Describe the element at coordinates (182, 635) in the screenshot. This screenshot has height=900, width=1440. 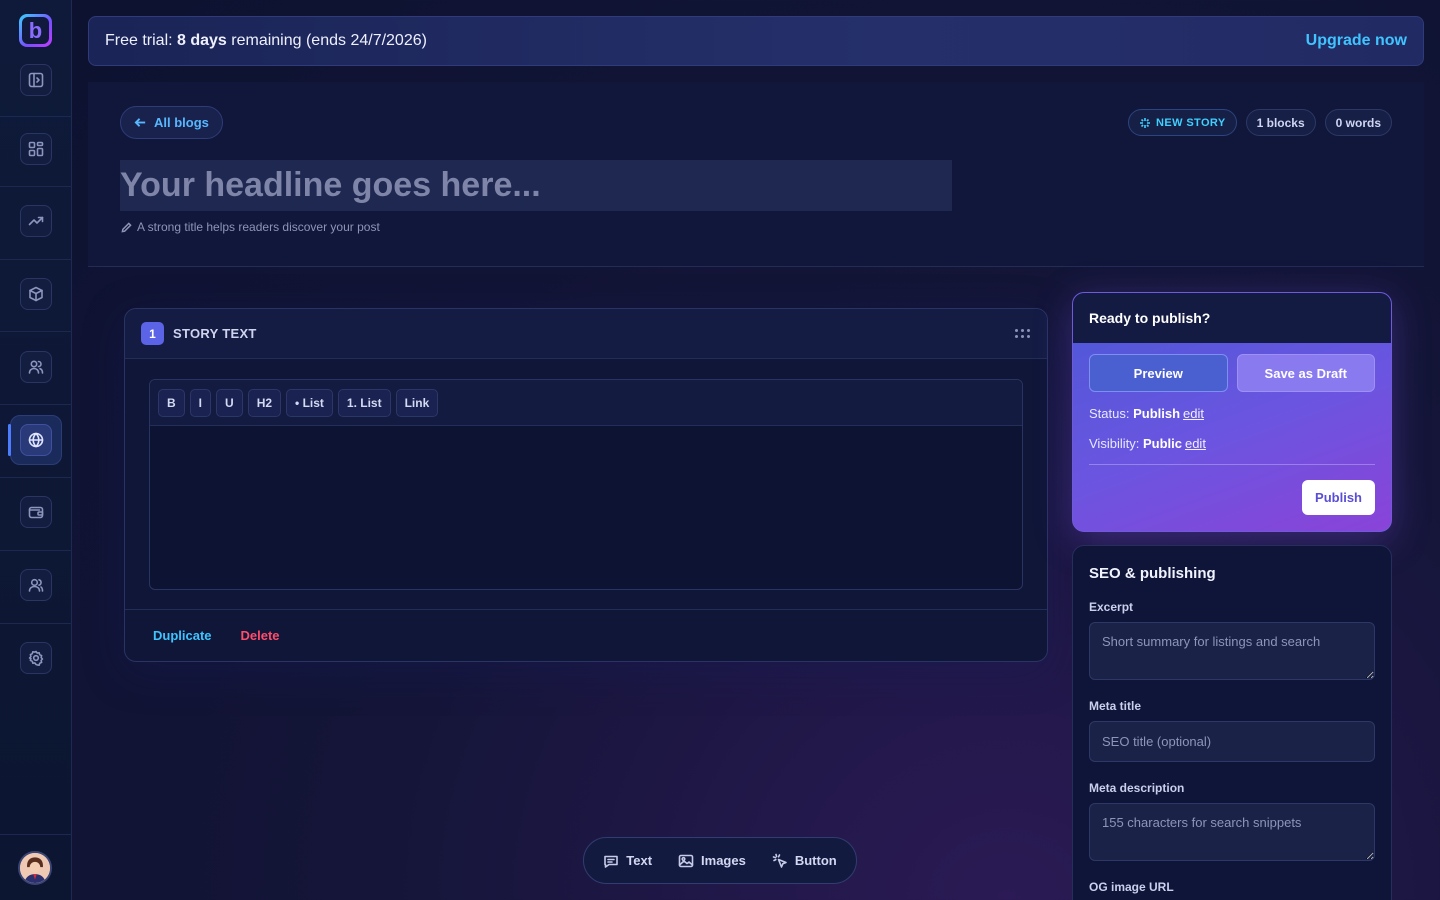
I see `duplicate-block-button: Duplicate` at that location.